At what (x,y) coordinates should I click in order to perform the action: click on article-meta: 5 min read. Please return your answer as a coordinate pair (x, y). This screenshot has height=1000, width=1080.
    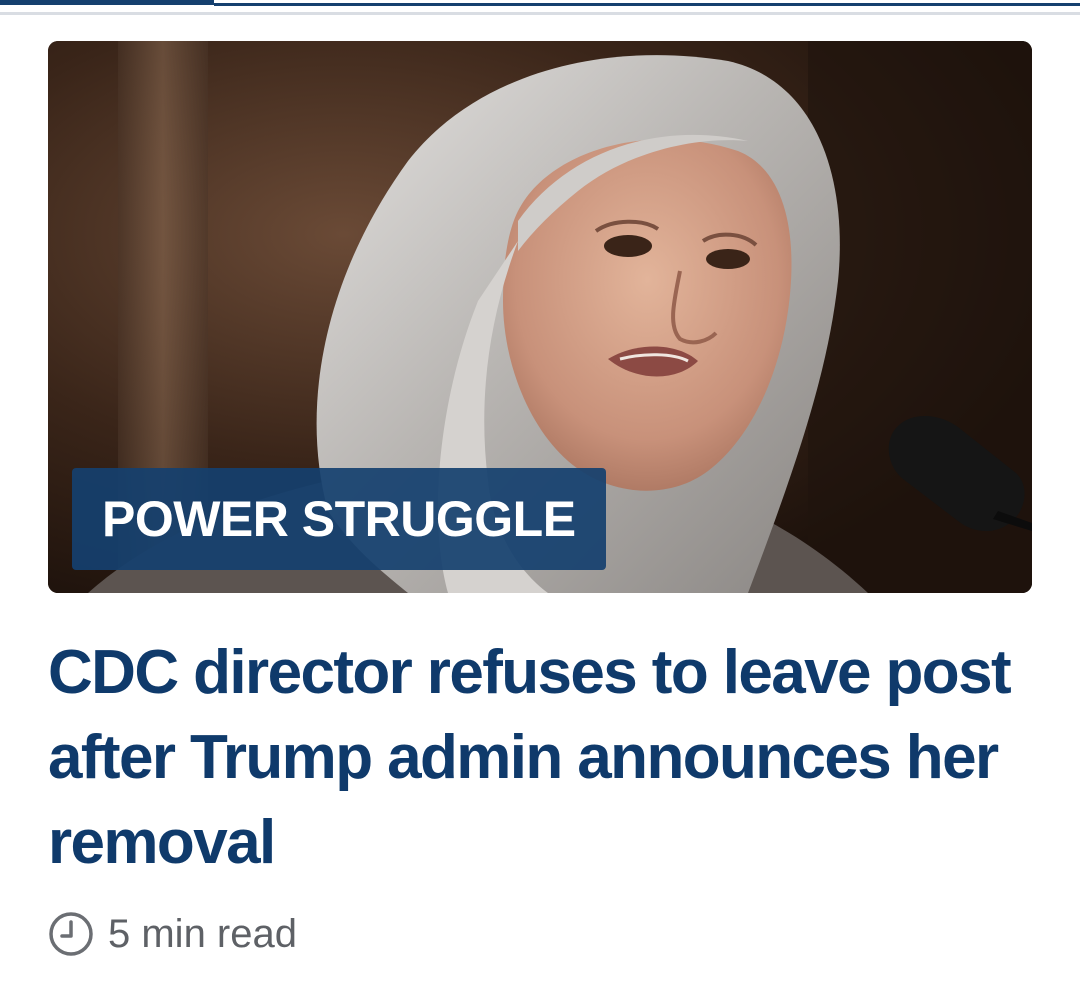
    Looking at the image, I should click on (172, 934).